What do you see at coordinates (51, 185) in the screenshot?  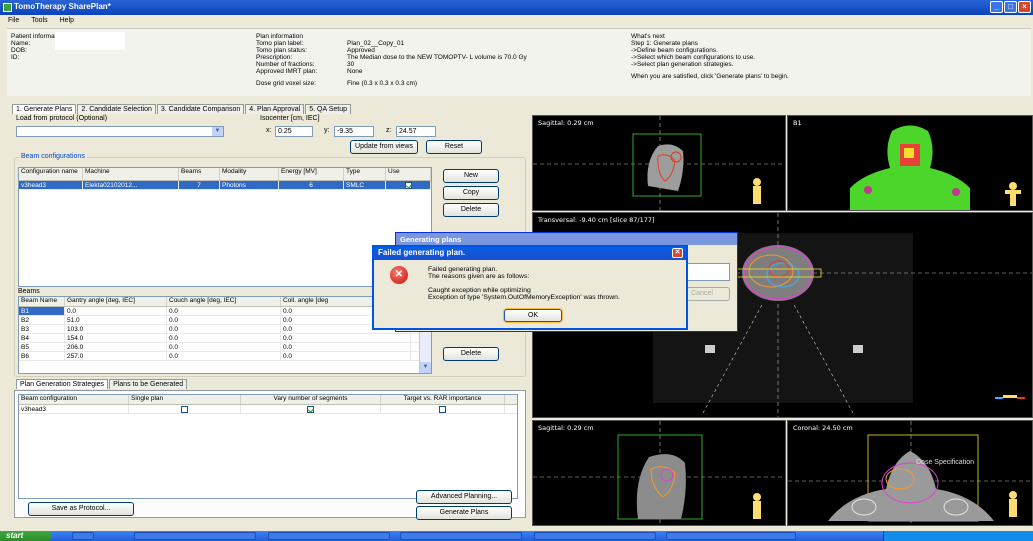 I see `cell-config-name: v3head3` at bounding box center [51, 185].